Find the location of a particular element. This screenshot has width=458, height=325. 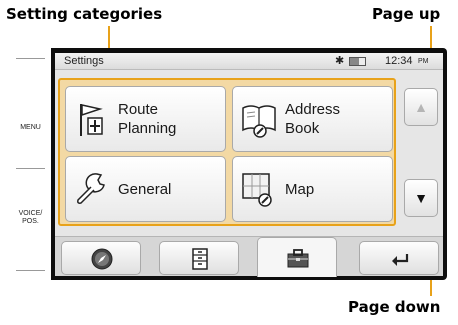

toolbox-tab-selected is located at coordinates (297, 257).